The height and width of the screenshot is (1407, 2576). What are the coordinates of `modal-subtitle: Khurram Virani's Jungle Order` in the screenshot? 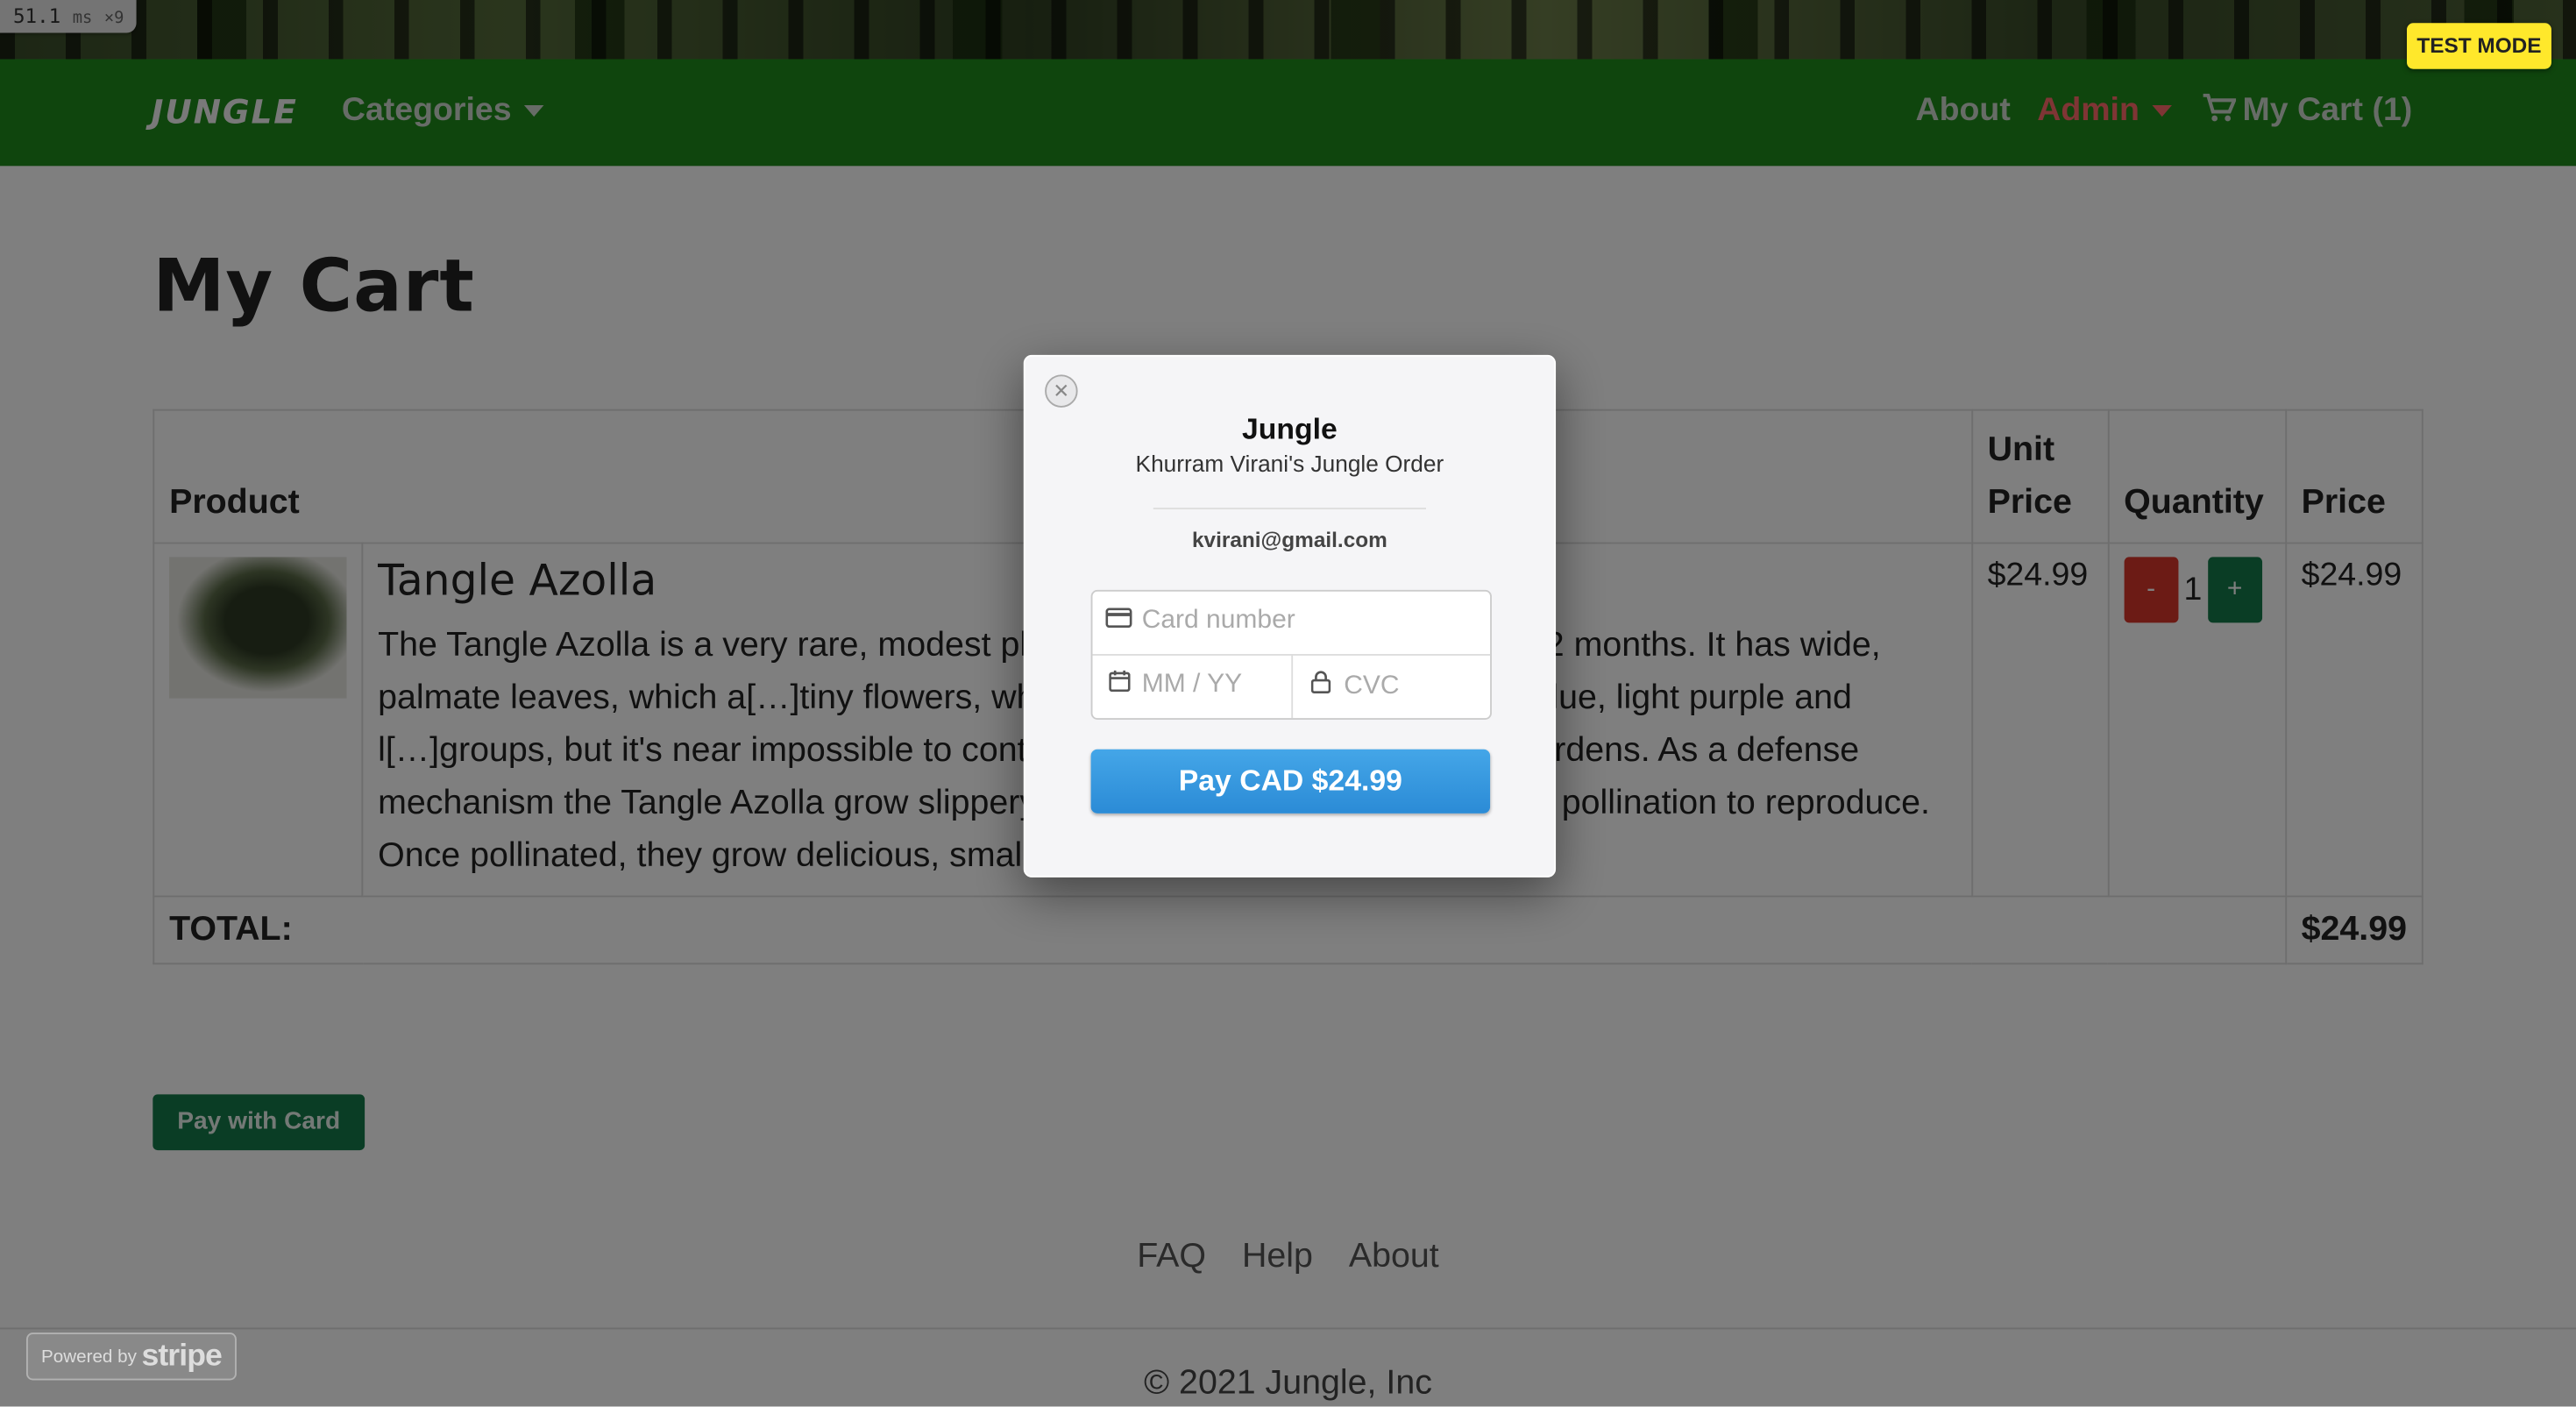 It's located at (1289, 463).